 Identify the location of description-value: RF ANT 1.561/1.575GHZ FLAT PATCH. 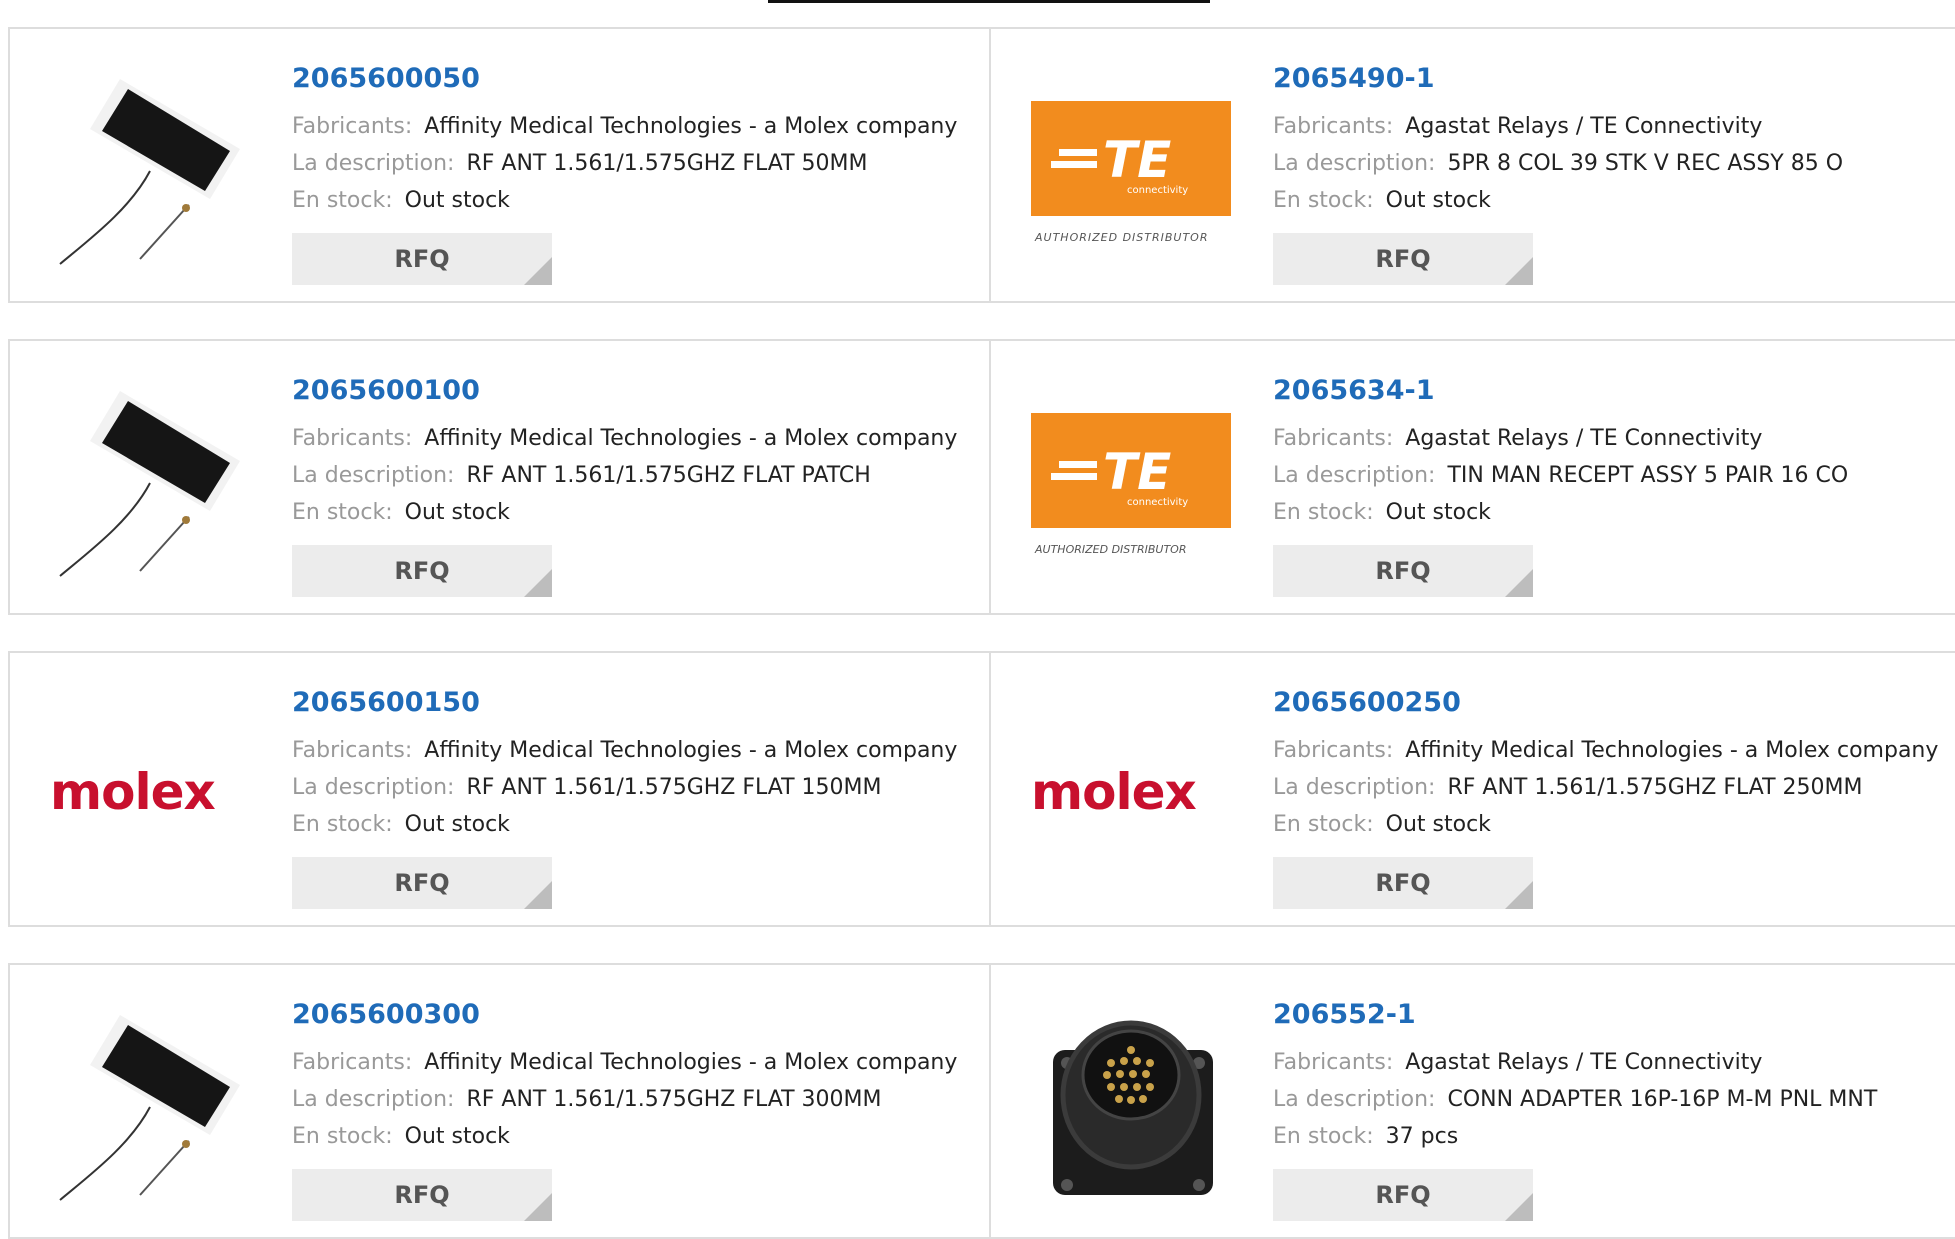
(668, 475).